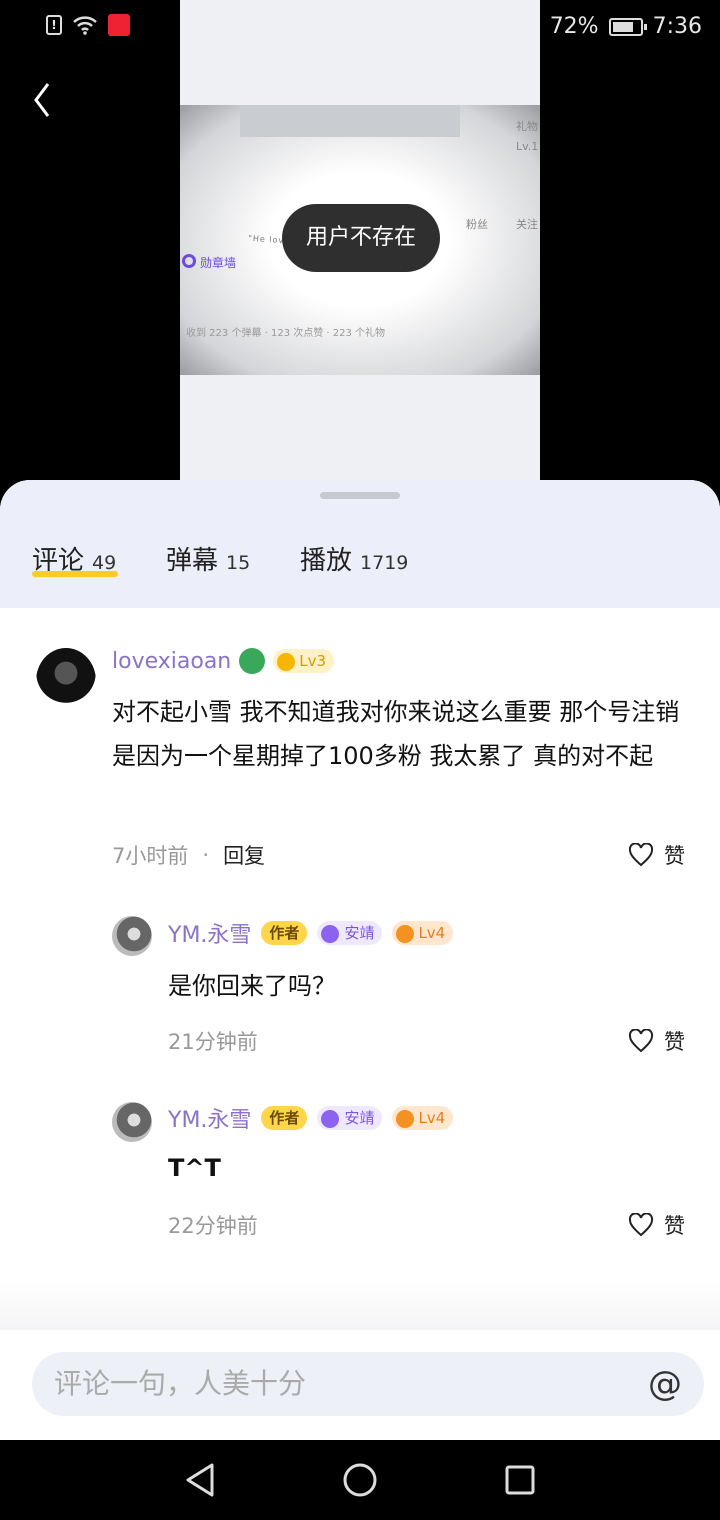  Describe the element at coordinates (252, 661) in the screenshot. I see `sprout-badge-icon` at that location.